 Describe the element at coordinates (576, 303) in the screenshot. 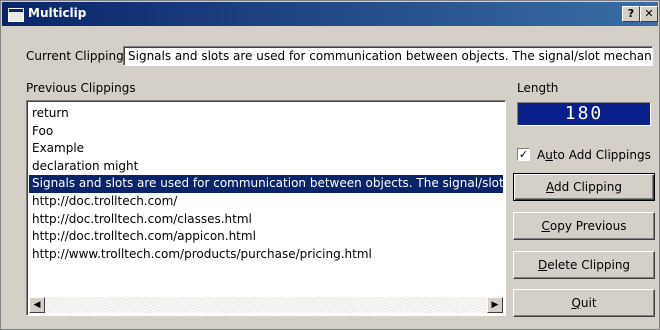

I see `quit-access-key: Q` at that location.